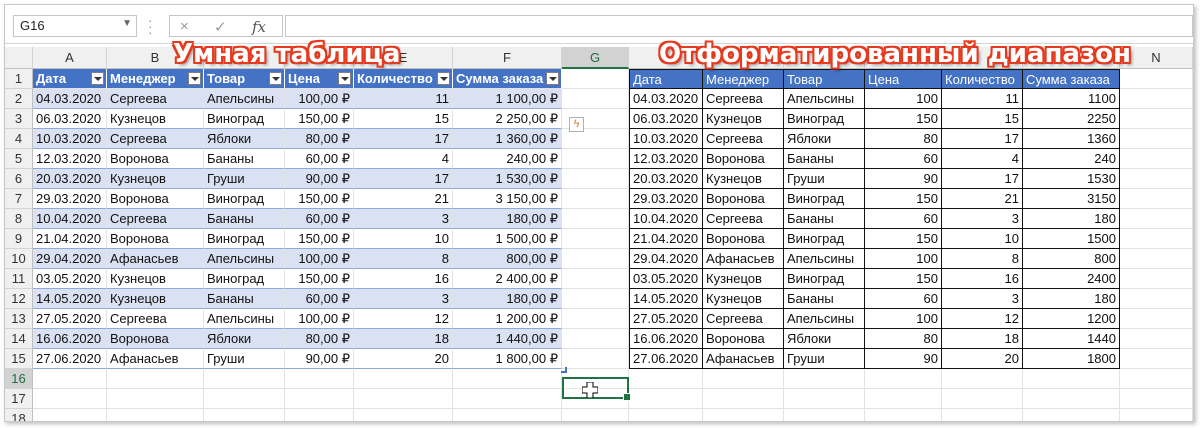 This screenshot has height=428, width=1200. Describe the element at coordinates (982, 119) in the screenshot. I see `range-table-cell: 15` at that location.